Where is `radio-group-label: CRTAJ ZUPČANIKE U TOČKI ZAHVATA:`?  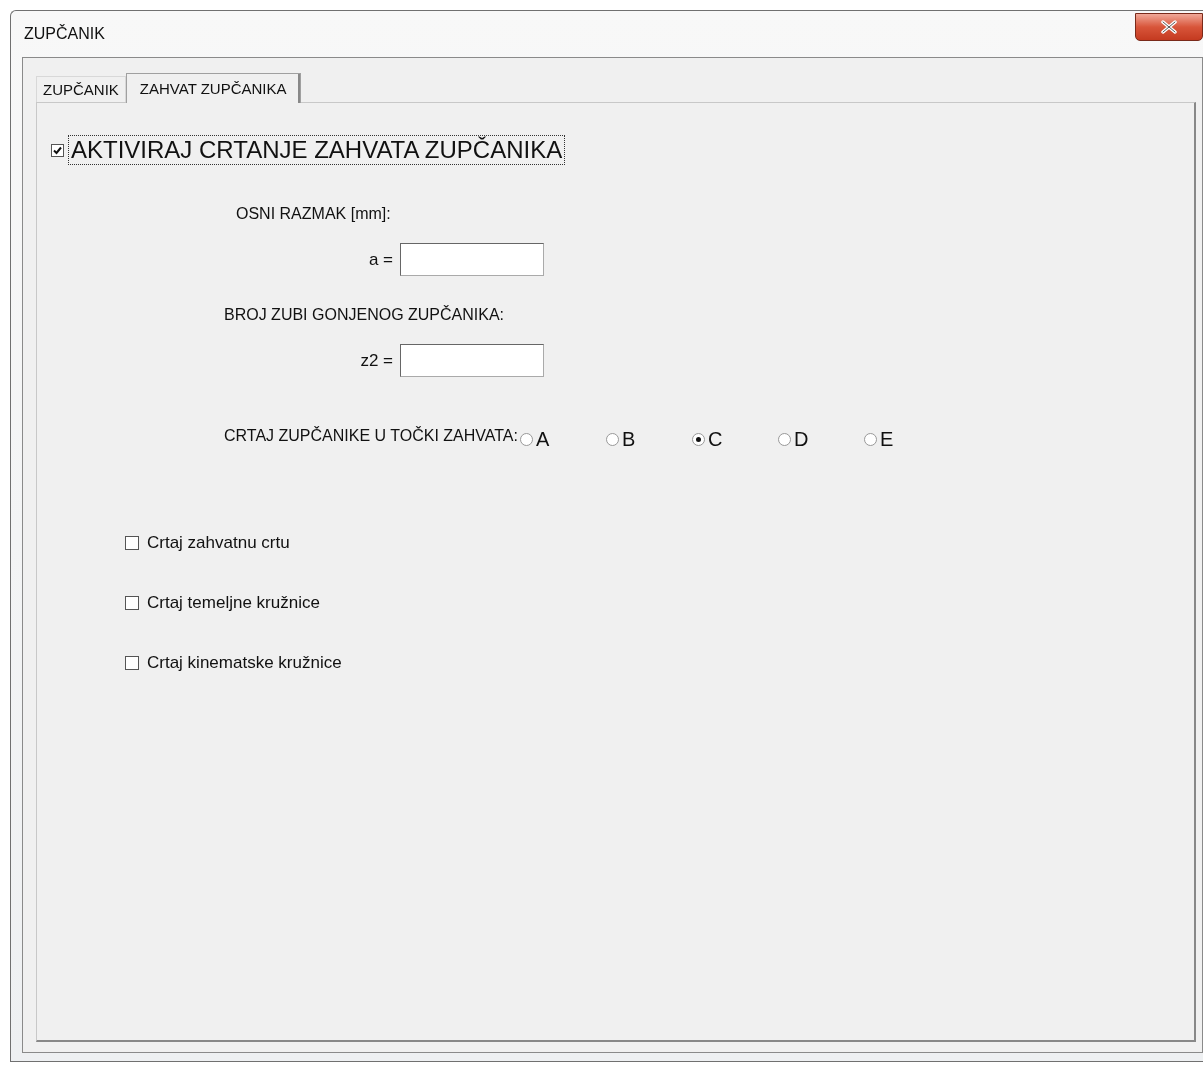
radio-group-label: CRTAJ ZUPČANIKE U TOČKI ZAHVATA: is located at coordinates (371, 435).